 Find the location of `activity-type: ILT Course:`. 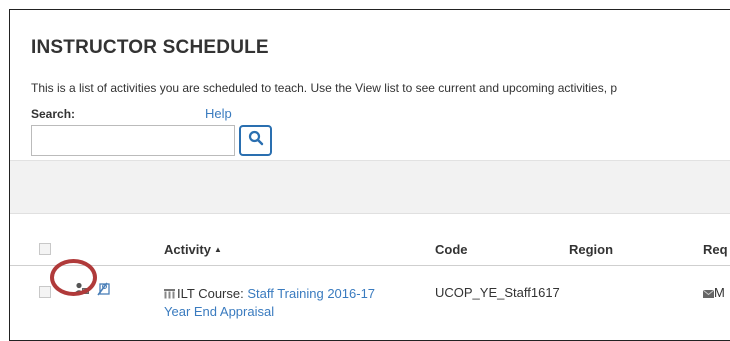

activity-type: ILT Course: is located at coordinates (210, 293).